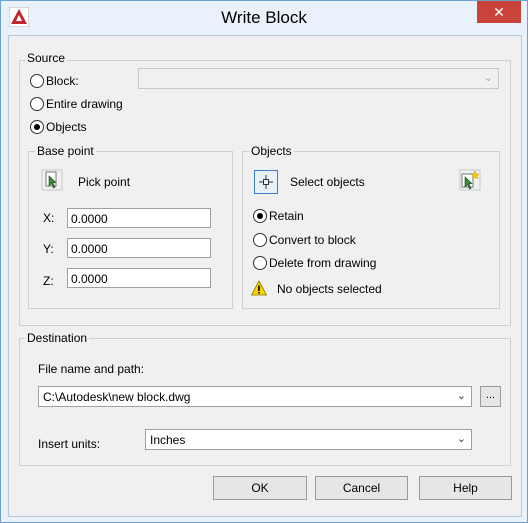  Describe the element at coordinates (139, 278) in the screenshot. I see `base-z-input: 0.0000` at that location.